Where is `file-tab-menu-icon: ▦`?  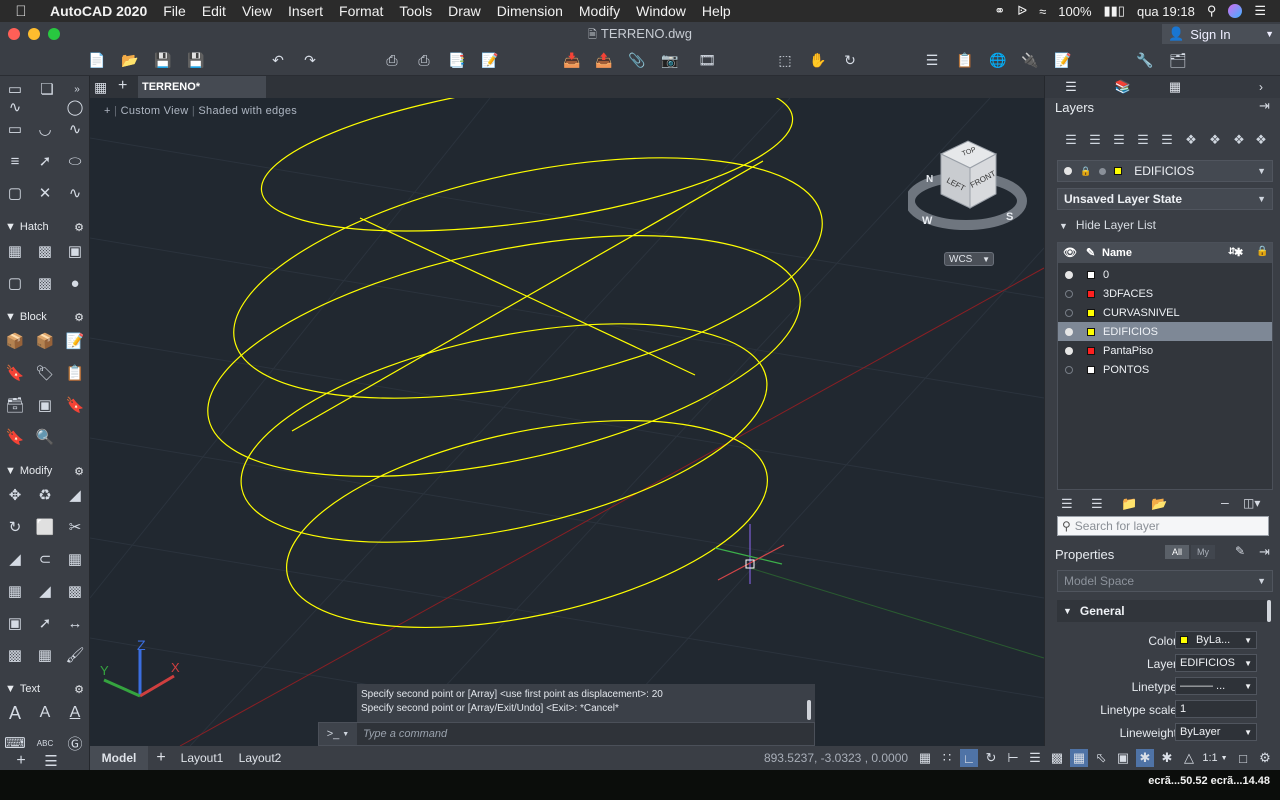
file-tab-menu-icon: ▦ is located at coordinates (100, 87).